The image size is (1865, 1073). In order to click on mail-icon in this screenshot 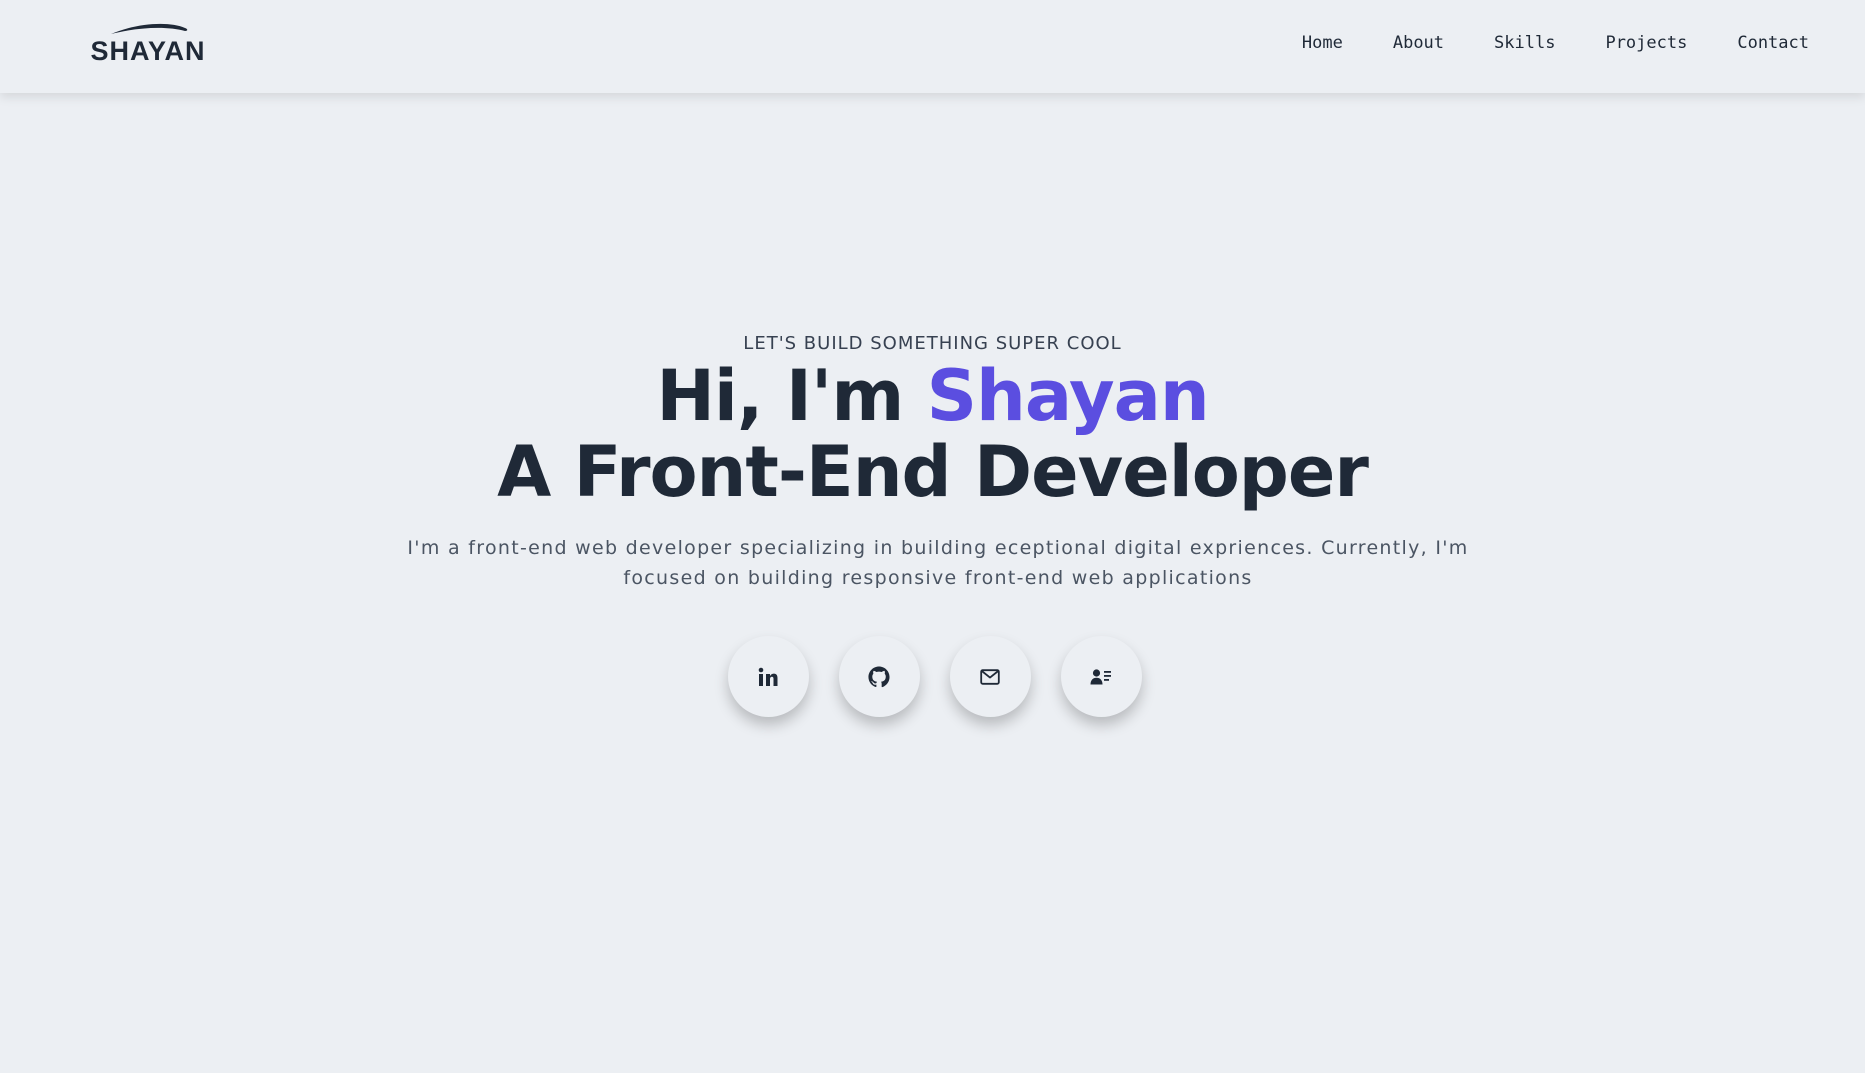, I will do `click(990, 676)`.